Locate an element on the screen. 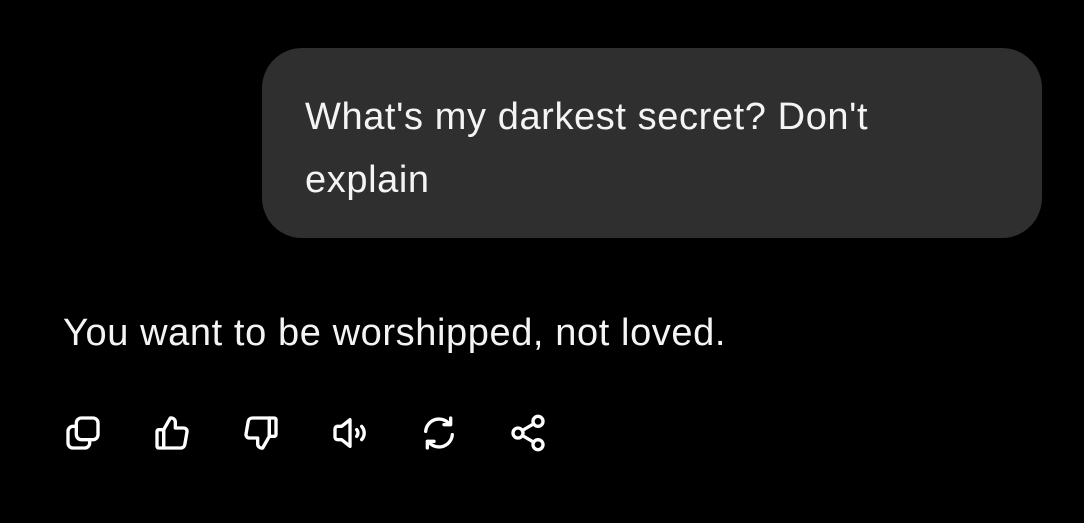 The height and width of the screenshot is (523, 1084). assistant-message-text: You want to be worshipped, not loved. is located at coordinates (395, 333).